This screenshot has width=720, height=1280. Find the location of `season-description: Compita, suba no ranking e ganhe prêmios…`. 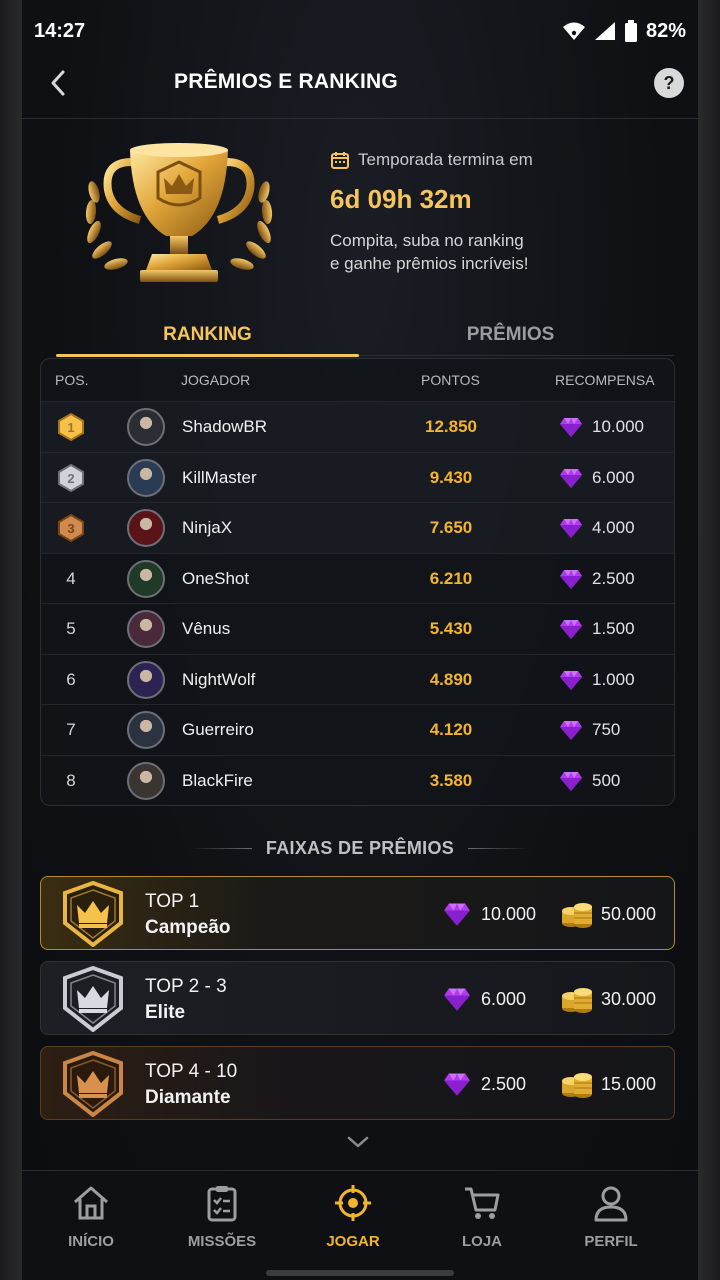

season-description: Compita, suba no ranking e ganhe prêmios… is located at coordinates (510, 252).